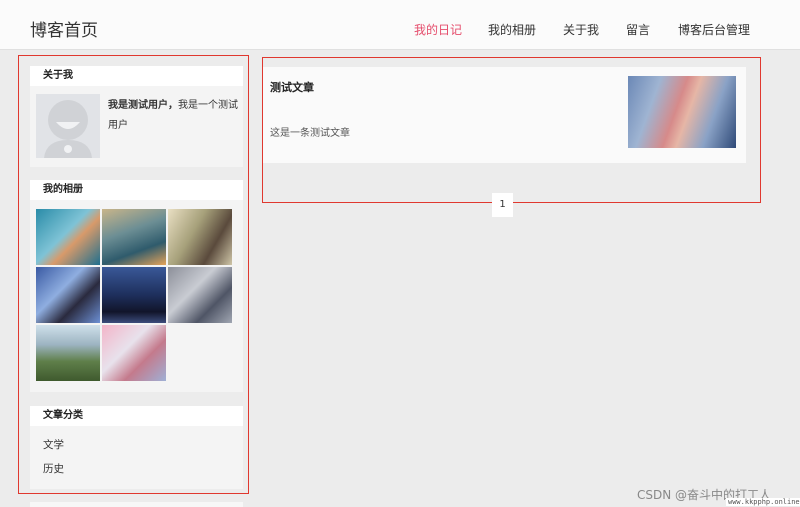 Image resolution: width=800 pixels, height=507 pixels. I want to click on category-widget: 文章分类 文学 历史, so click(136, 447).